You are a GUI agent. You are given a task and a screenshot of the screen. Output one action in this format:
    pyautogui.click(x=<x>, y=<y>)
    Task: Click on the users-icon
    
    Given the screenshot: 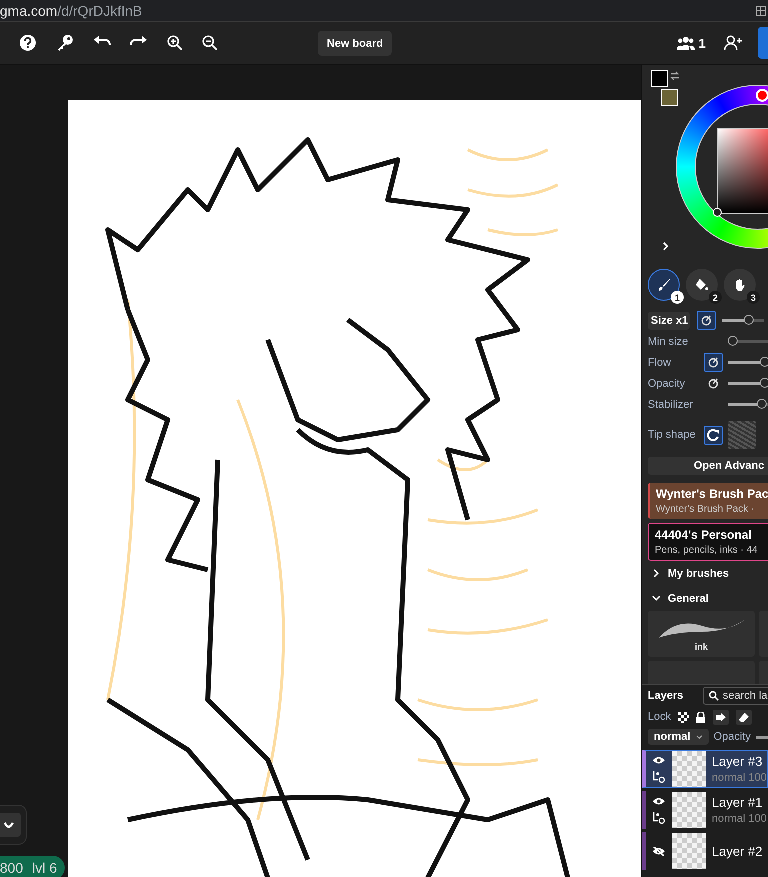 What is the action you would take?
    pyautogui.click(x=685, y=43)
    